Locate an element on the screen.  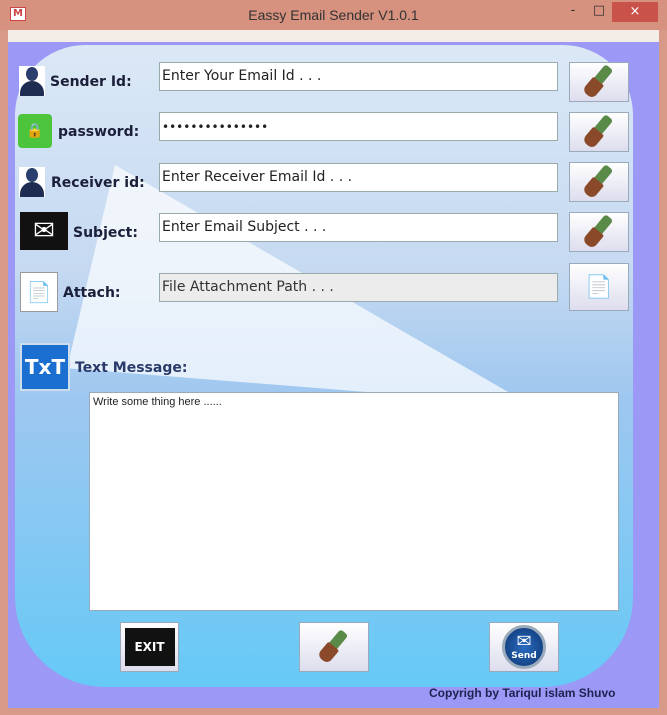
exit-sign-icon: EXIT is located at coordinates (149, 647).